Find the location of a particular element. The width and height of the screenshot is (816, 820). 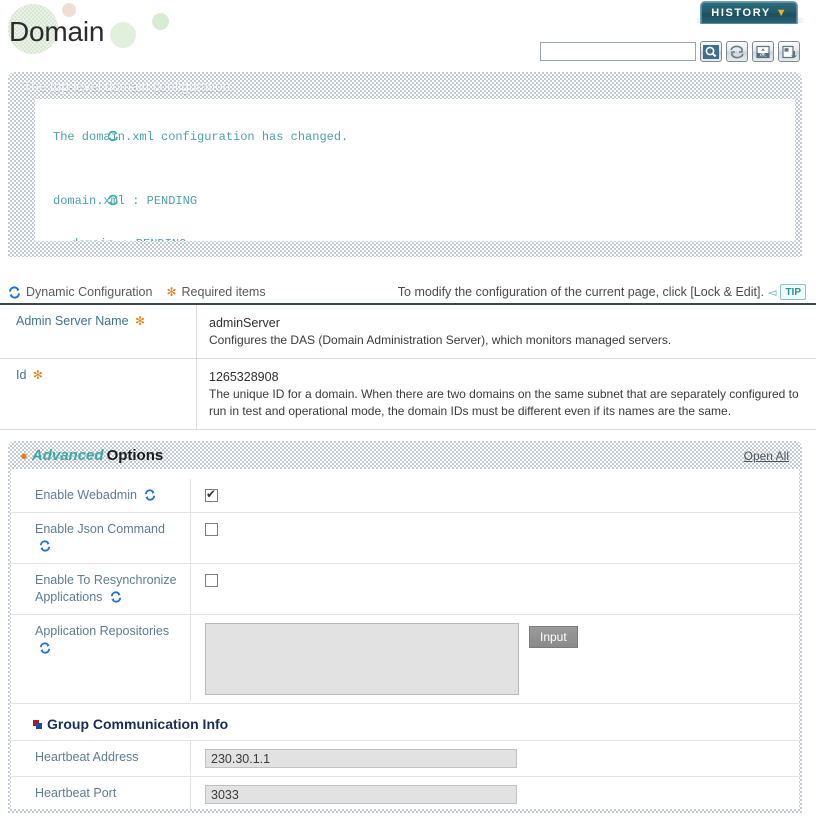

input-button: Input is located at coordinates (553, 637).